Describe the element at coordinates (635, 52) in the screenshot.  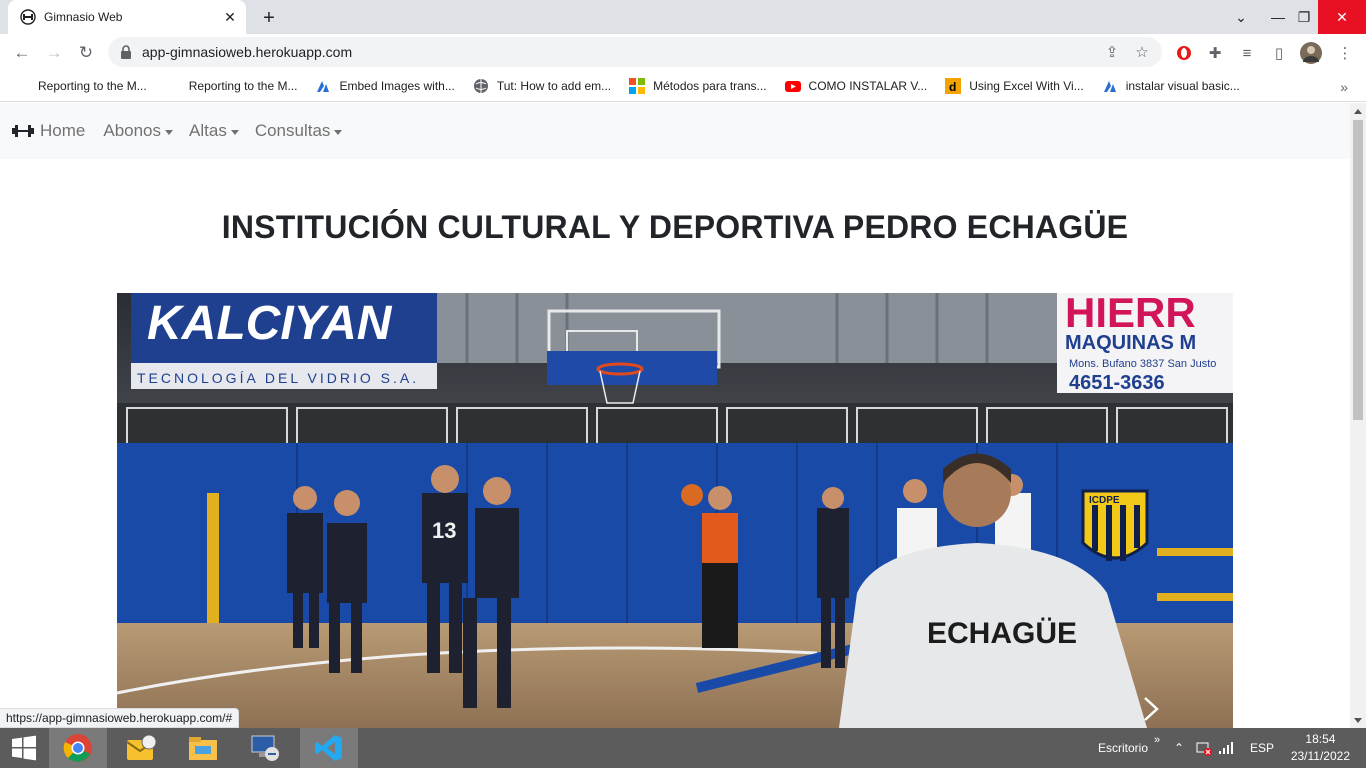
I see `address-bar: app-gimnasioweb.herokuapp.com ⇪ ☆` at that location.